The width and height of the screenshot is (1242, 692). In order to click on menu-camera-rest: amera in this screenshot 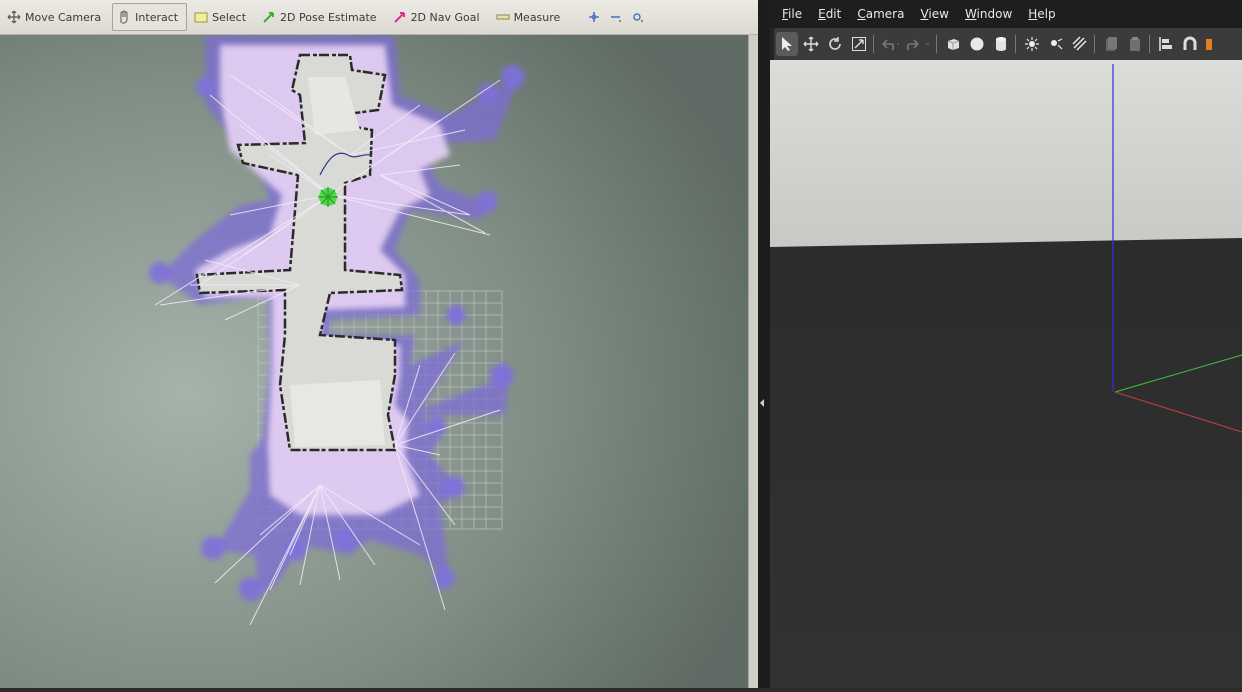, I will do `click(885, 14)`.